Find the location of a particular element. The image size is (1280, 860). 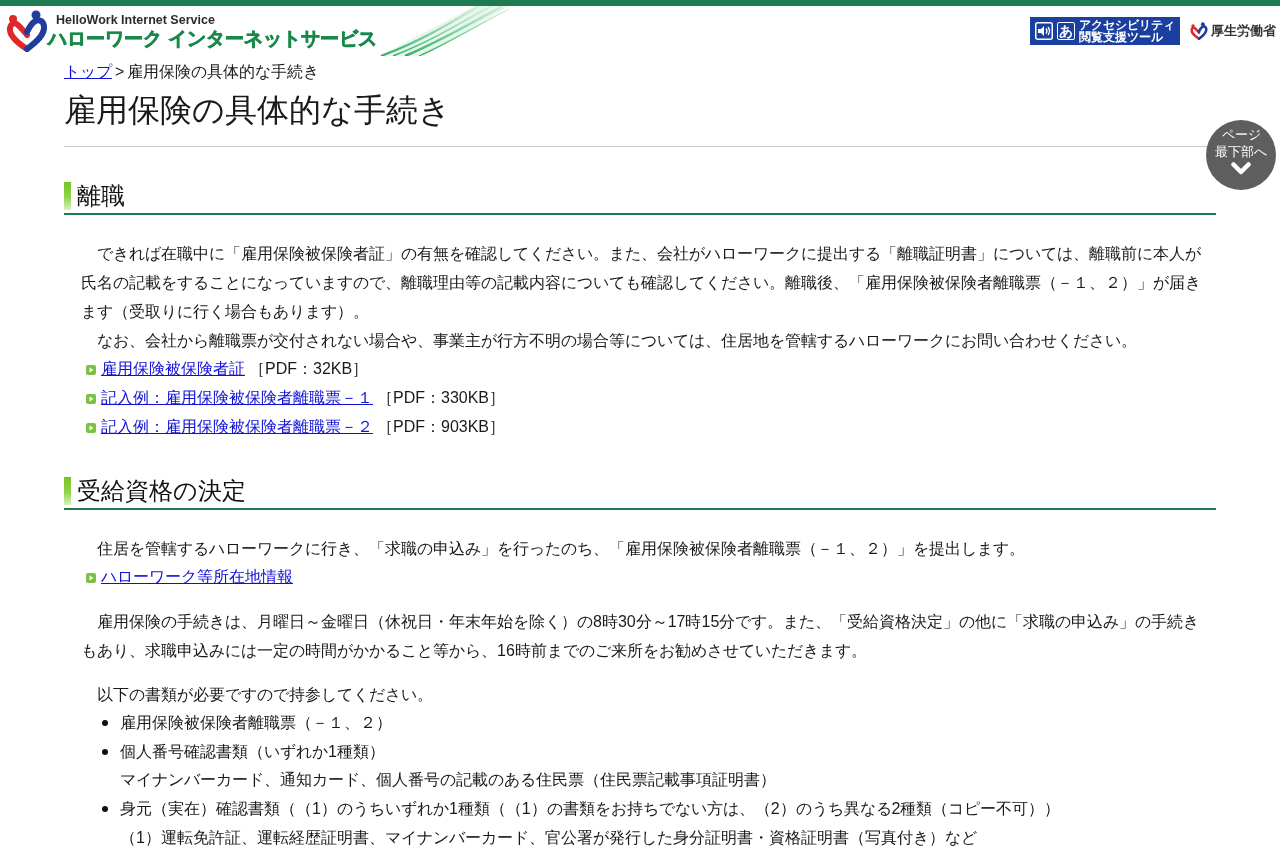

breadcrumb-current: 雇用保険の具体的な手続き is located at coordinates (223, 72).